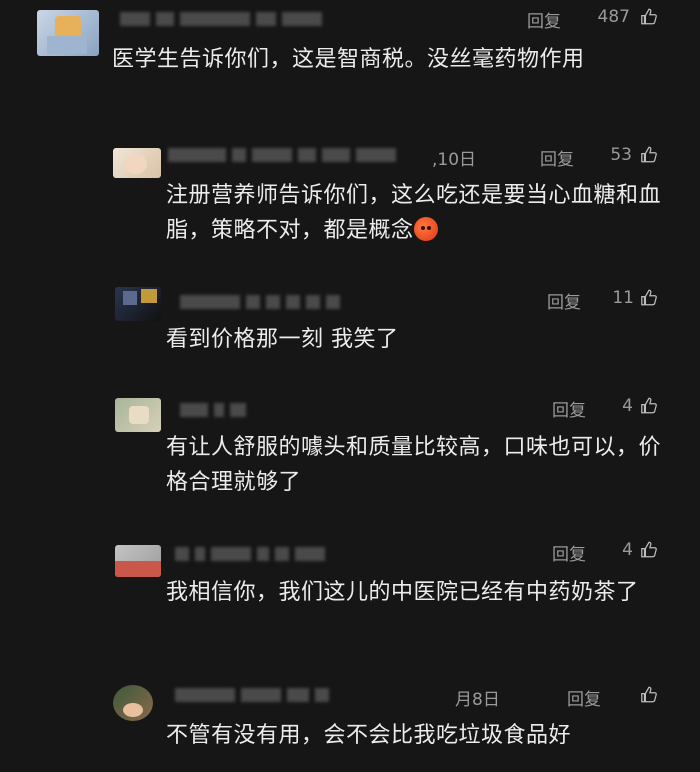  I want to click on comment-date: 月8日, so click(477, 700).